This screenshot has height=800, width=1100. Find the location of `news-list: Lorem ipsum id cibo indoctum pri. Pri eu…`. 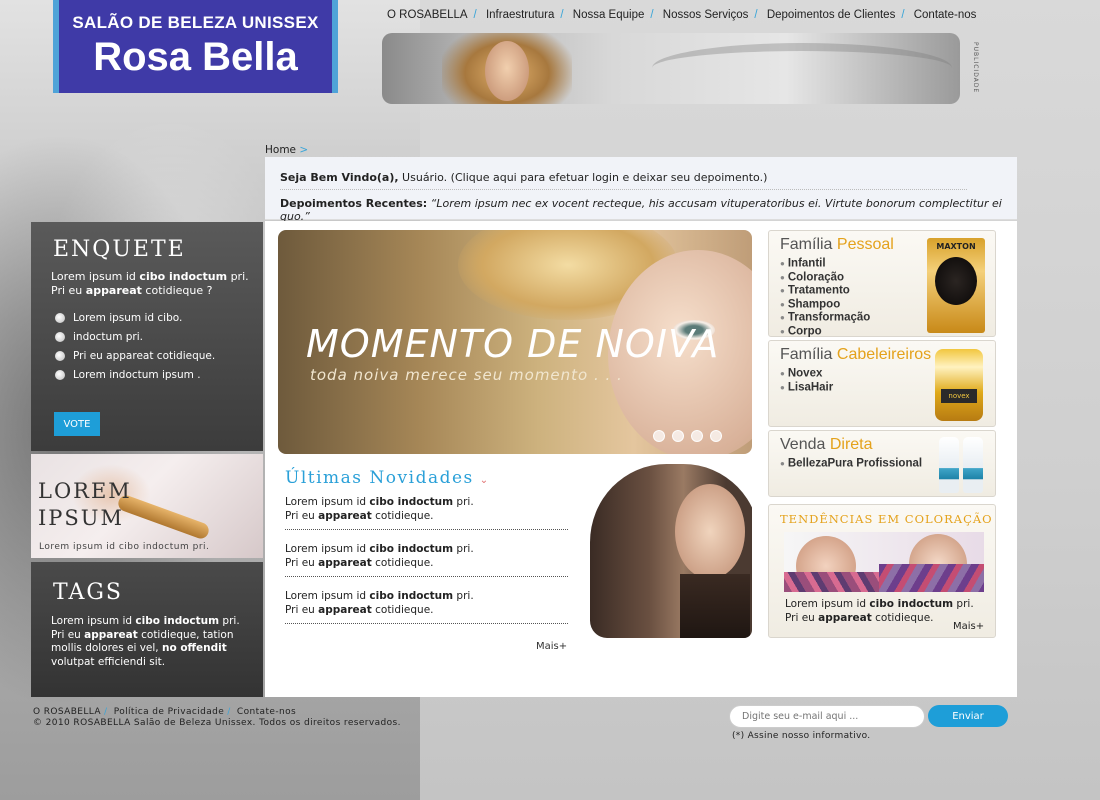

news-list: Lorem ipsum id cibo indoctum pri. Pri eu… is located at coordinates (426, 566).